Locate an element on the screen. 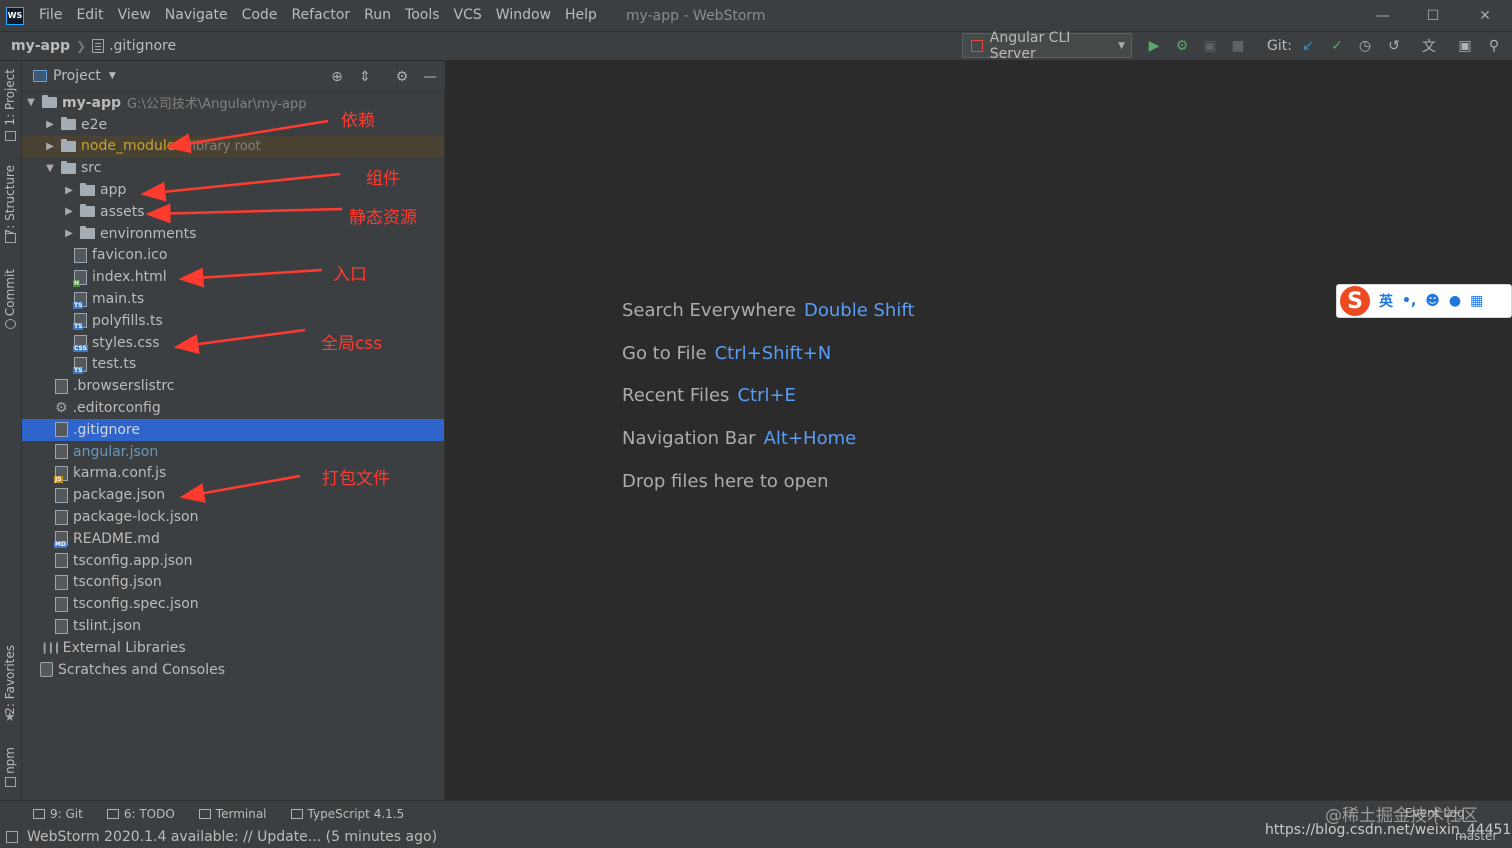  terminal-icon is located at coordinates (204, 813).